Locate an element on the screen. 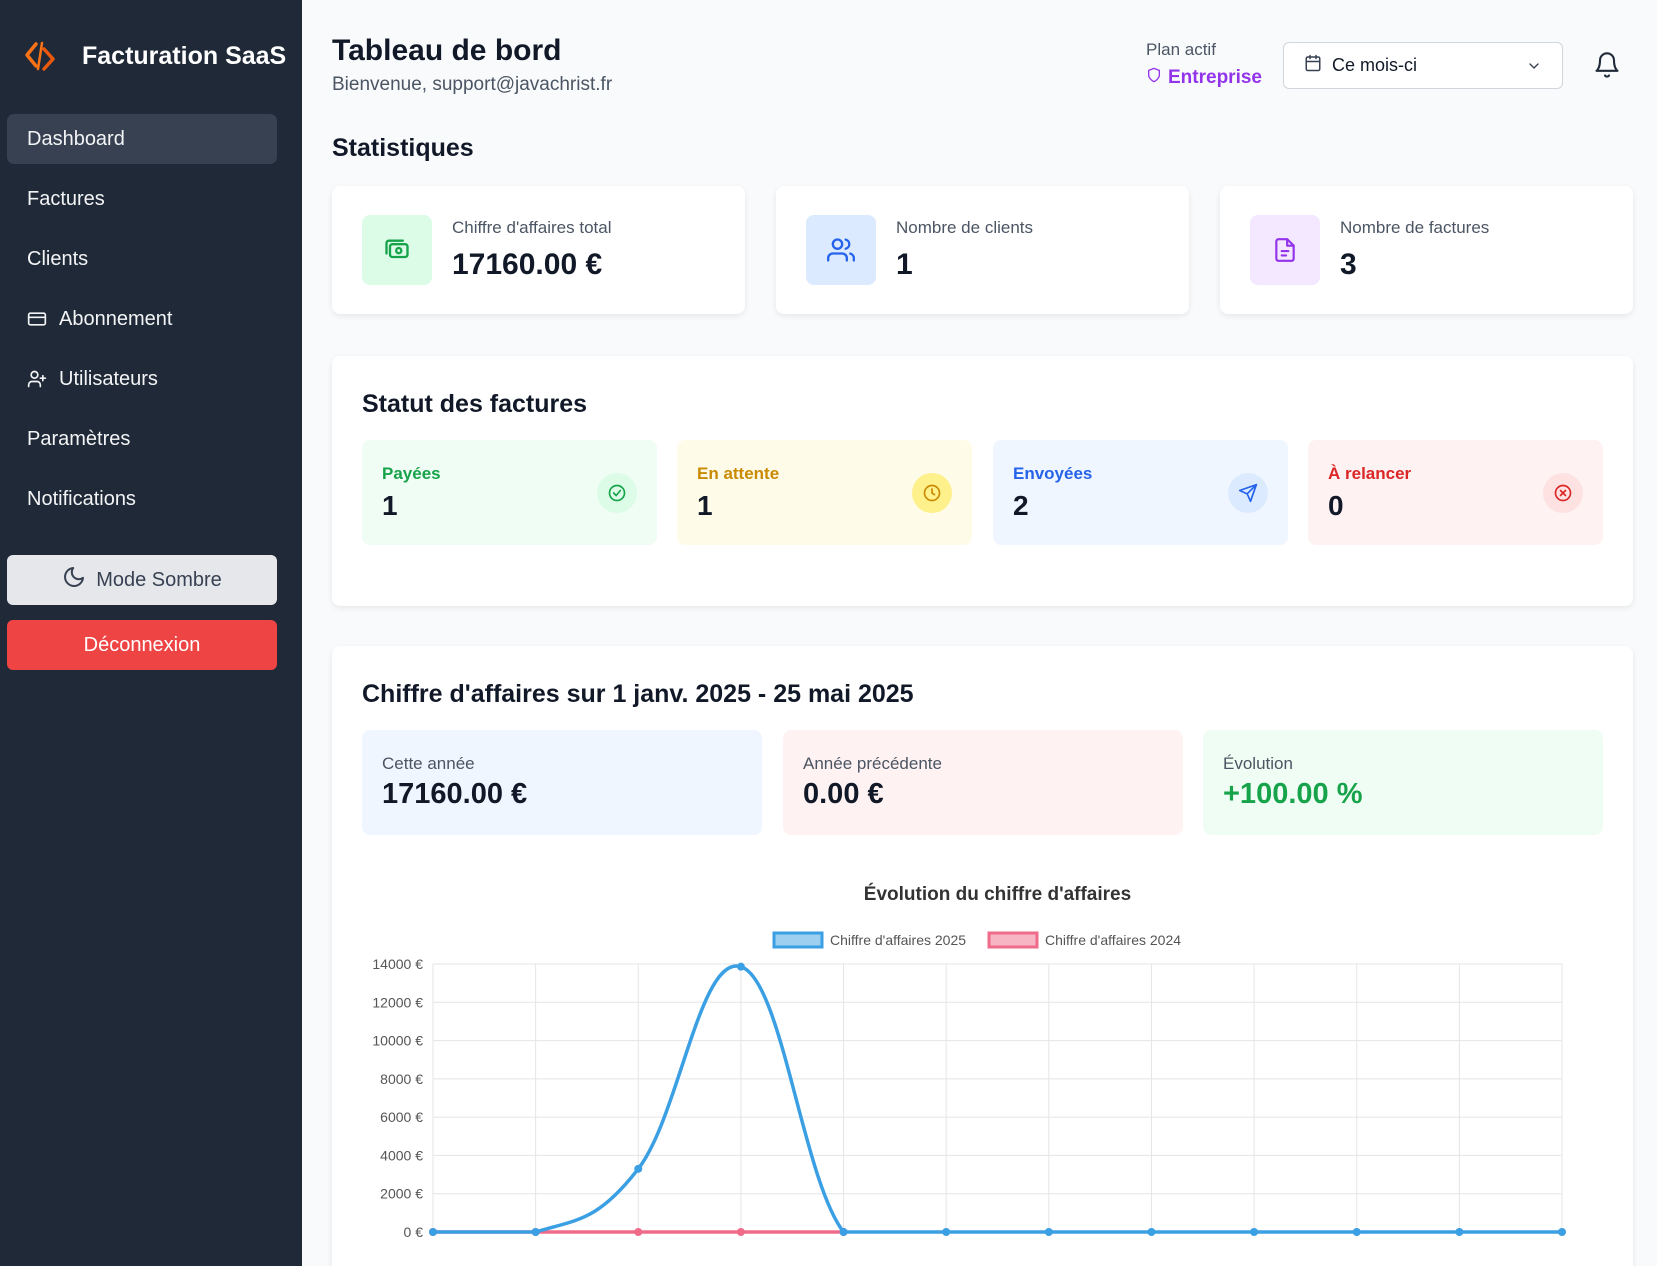 This screenshot has width=1657, height=1266. bell-icon is located at coordinates (1607, 65).